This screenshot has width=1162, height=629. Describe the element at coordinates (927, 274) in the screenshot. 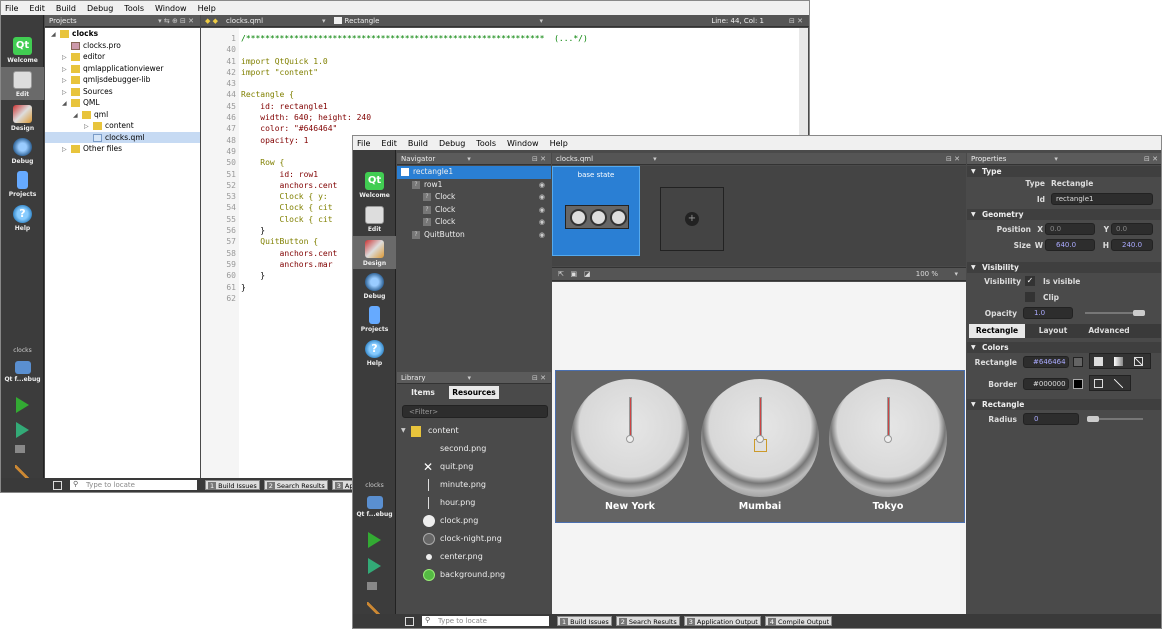

I see `zoom-level: 100 %` at that location.